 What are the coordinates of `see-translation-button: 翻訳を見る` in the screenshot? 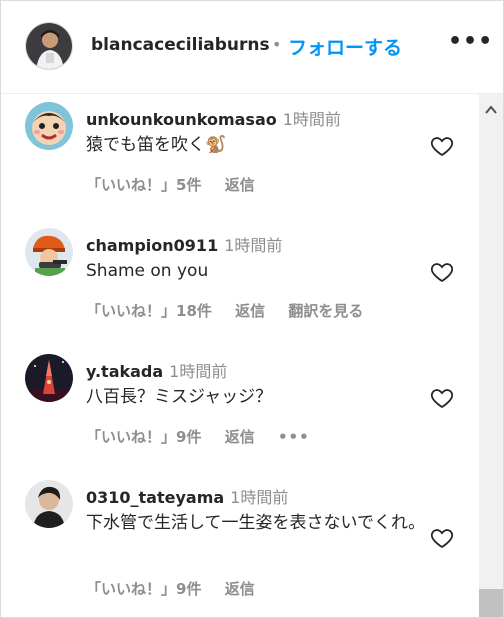 It's located at (325, 311).